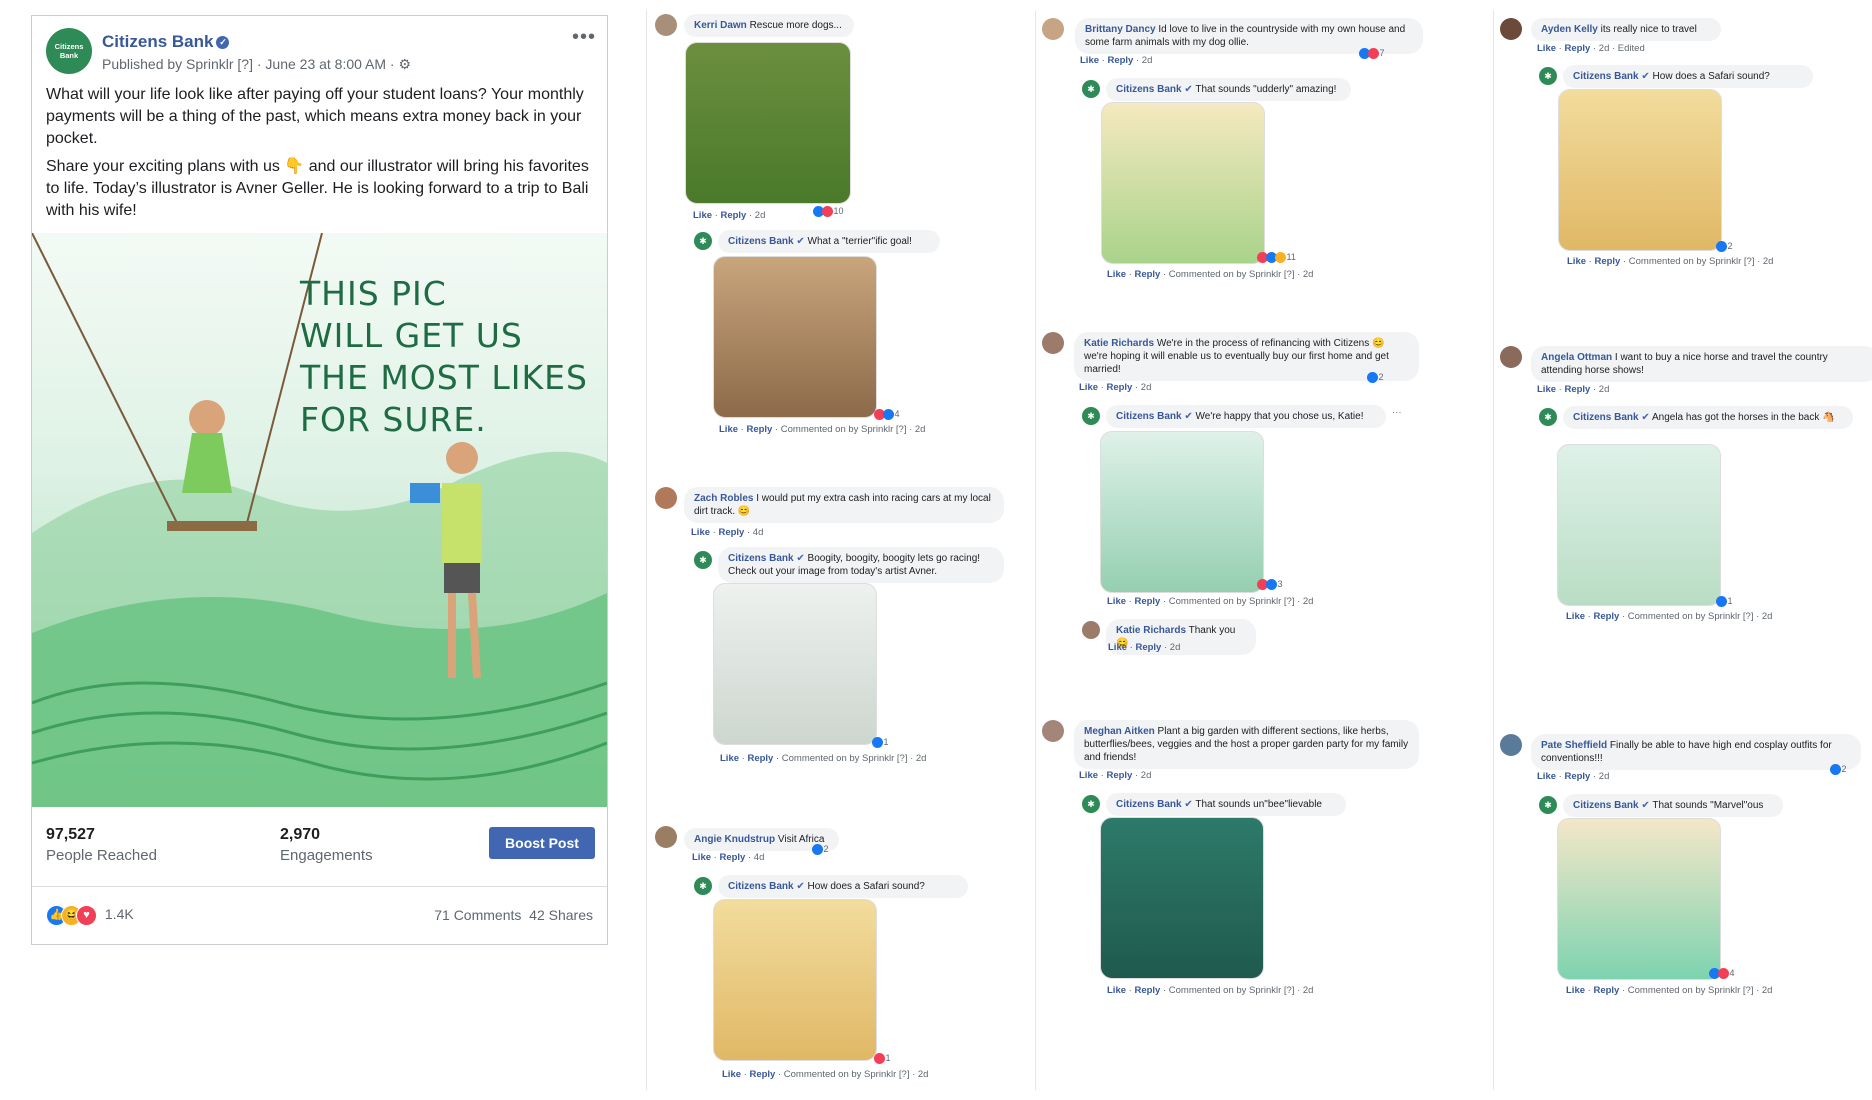 Image resolution: width=1872 pixels, height=1100 pixels. What do you see at coordinates (1270, 585) in the screenshot?
I see `reaction-count: 3` at bounding box center [1270, 585].